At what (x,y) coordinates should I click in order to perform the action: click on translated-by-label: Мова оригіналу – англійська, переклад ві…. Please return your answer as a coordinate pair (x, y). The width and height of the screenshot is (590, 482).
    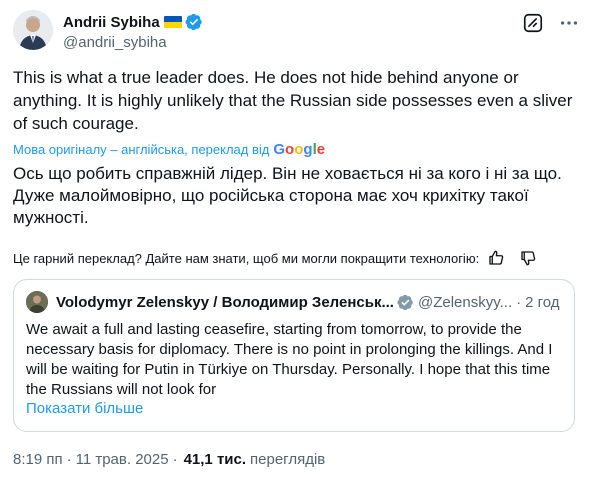
    Looking at the image, I should click on (141, 149).